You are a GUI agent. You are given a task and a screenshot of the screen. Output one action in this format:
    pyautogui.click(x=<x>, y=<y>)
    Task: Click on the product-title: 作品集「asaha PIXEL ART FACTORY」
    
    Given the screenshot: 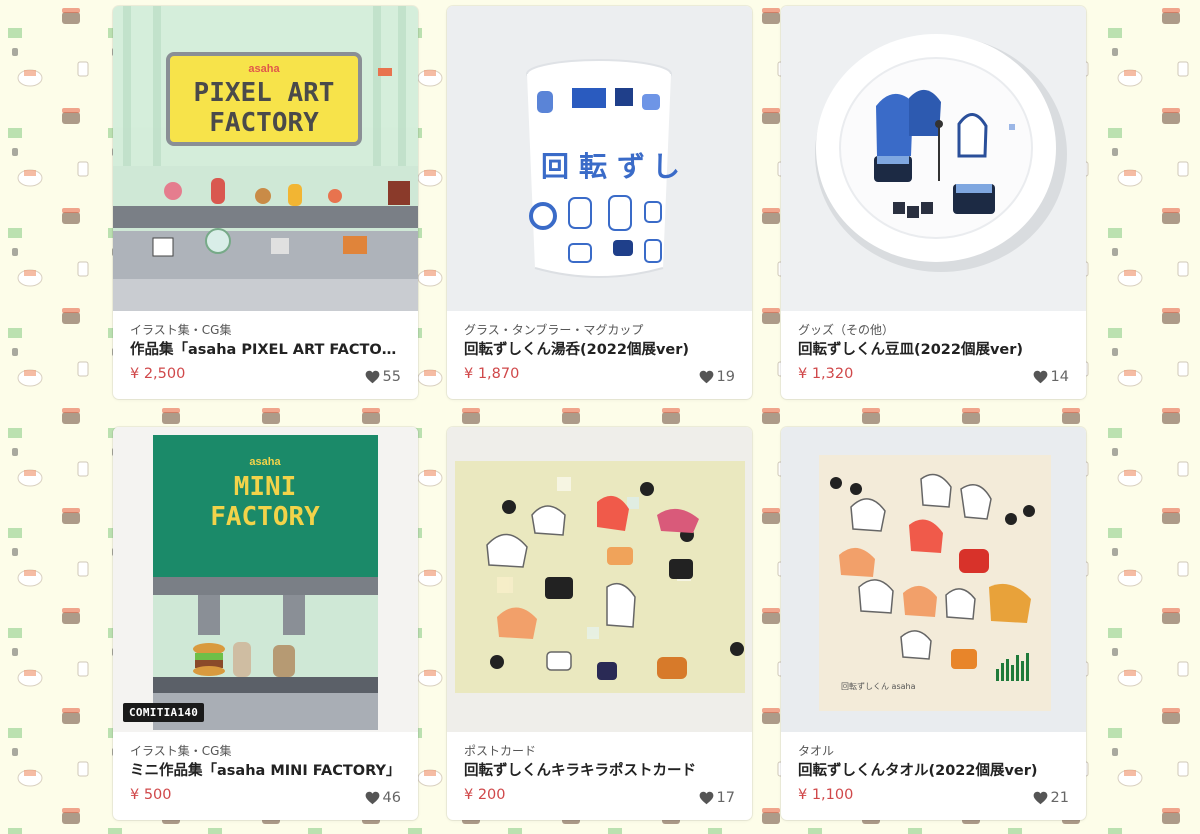 What is the action you would take?
    pyautogui.click(x=266, y=350)
    